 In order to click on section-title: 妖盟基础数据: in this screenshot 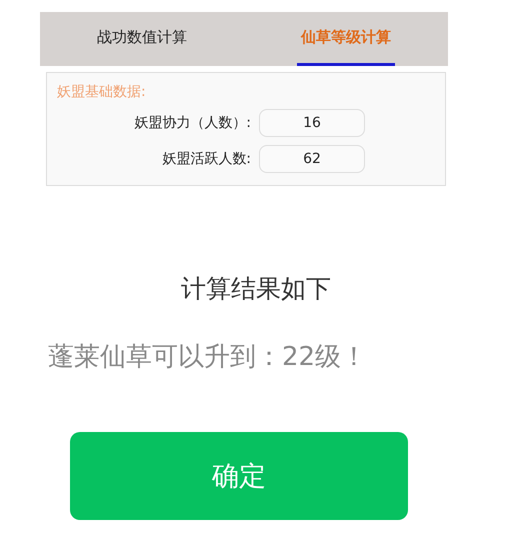, I will do `click(102, 92)`.